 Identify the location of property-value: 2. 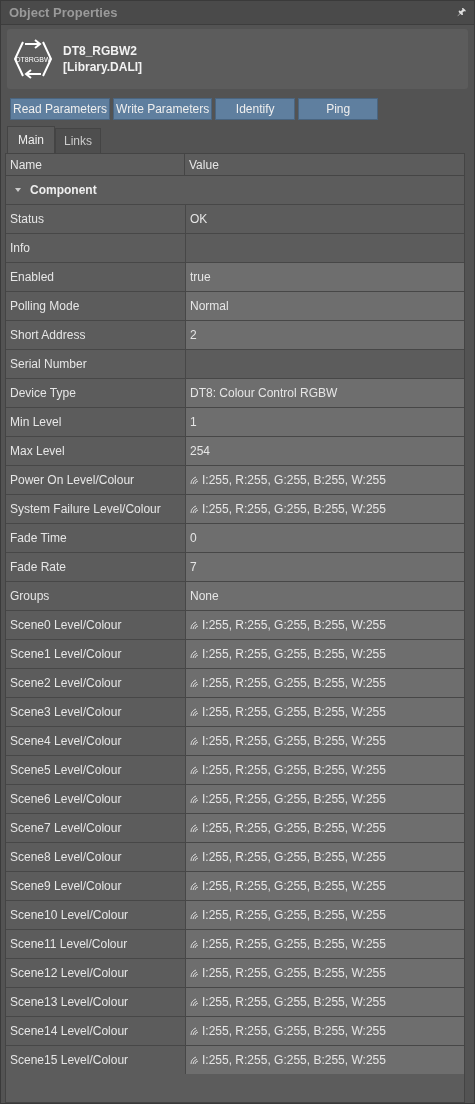
(325, 335).